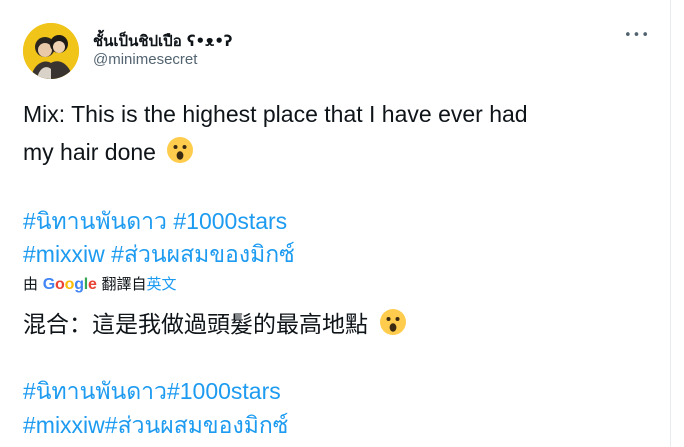  What do you see at coordinates (100, 283) in the screenshot?
I see `translation-attribution: 由 Google 翻譯自英文` at bounding box center [100, 283].